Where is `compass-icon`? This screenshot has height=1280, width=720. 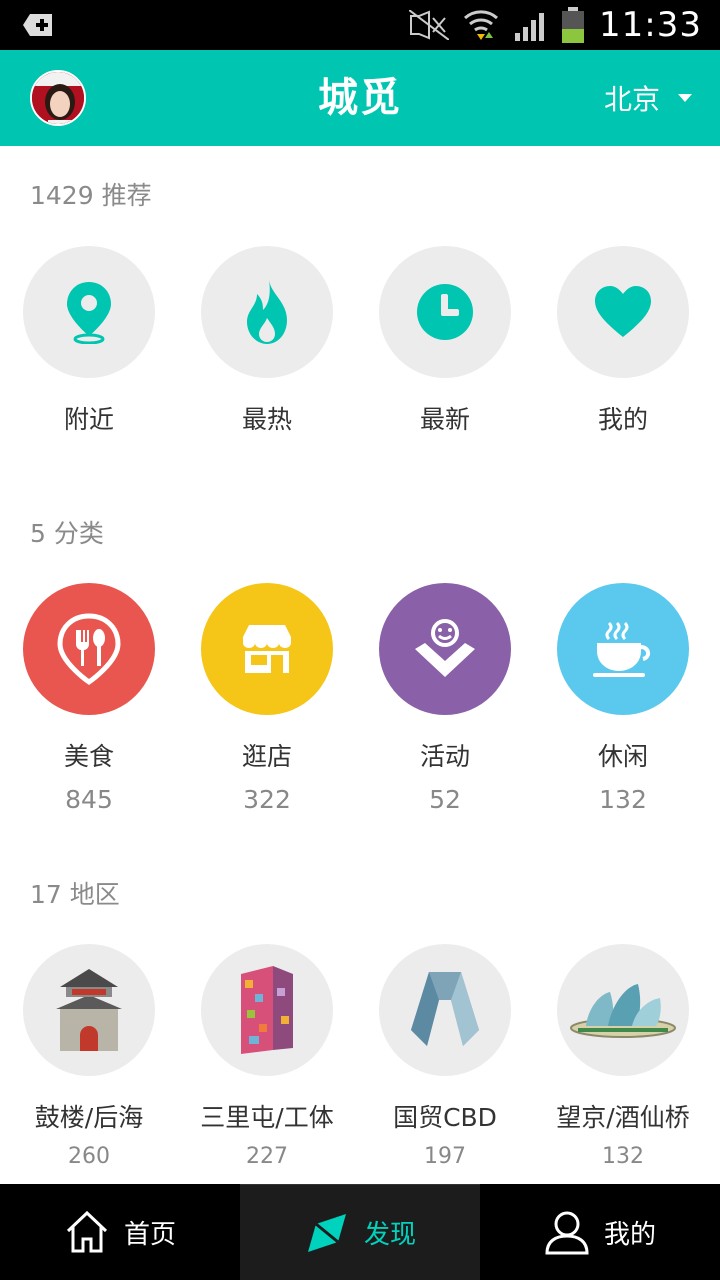 compass-icon is located at coordinates (326, 1232).